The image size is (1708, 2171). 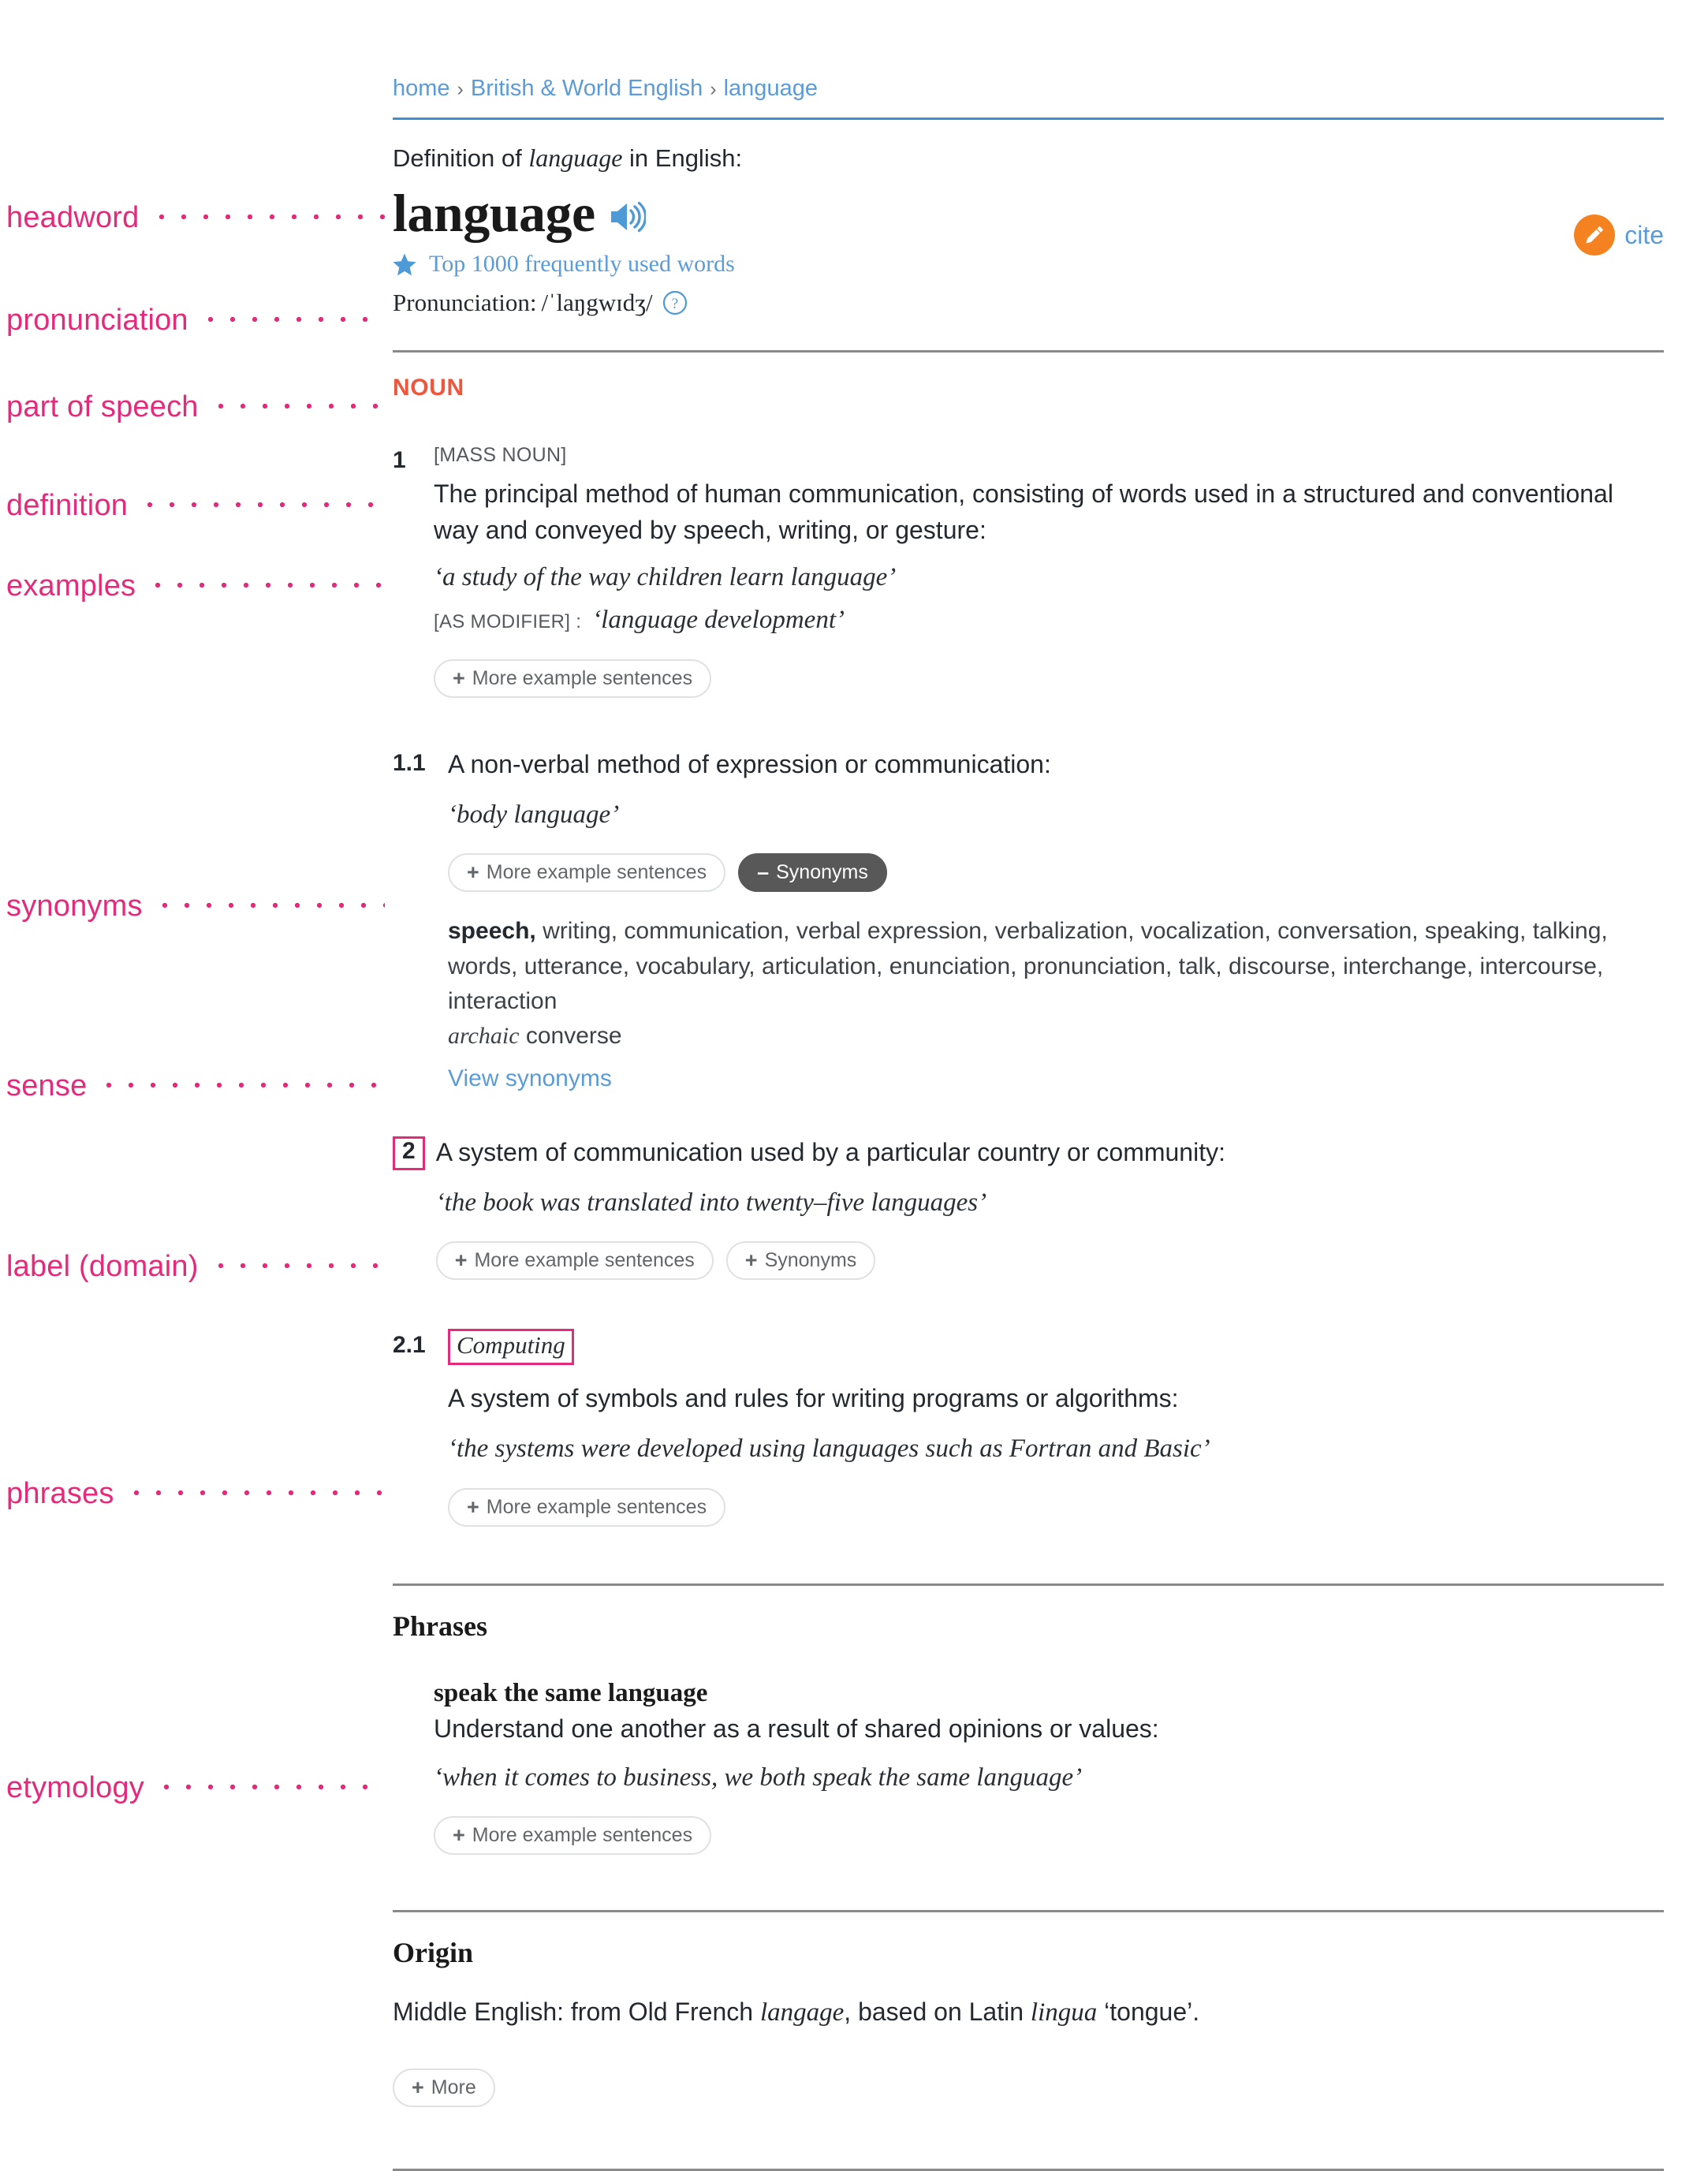 I want to click on more-button: + More, so click(x=444, y=2088).